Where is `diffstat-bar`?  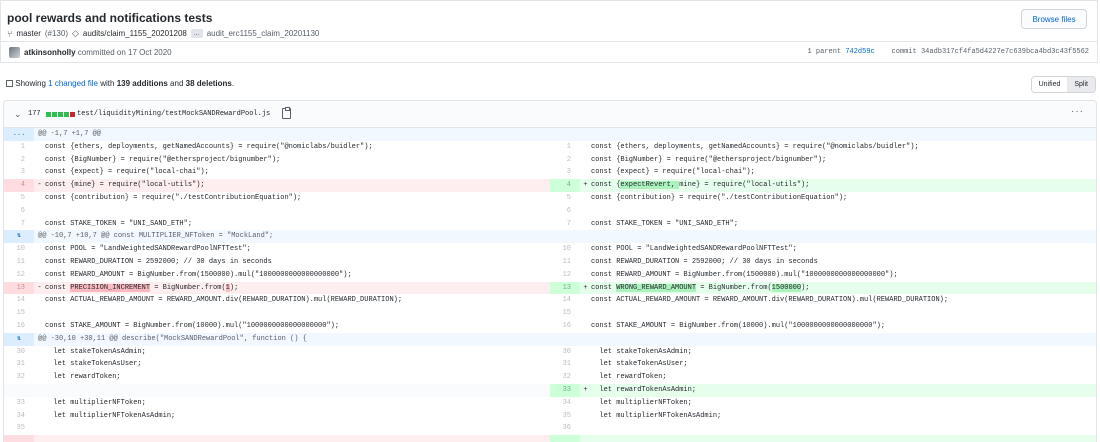
diffstat-bar is located at coordinates (60, 114).